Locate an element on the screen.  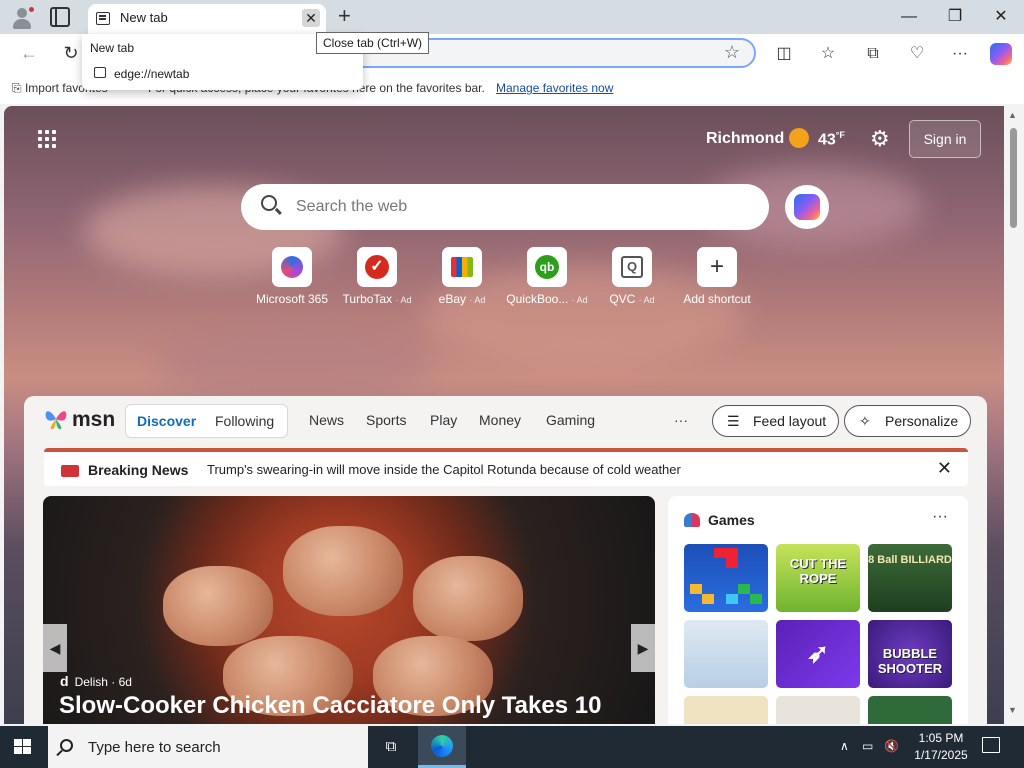
carousel-previous-button: ◀ is located at coordinates (55, 648).